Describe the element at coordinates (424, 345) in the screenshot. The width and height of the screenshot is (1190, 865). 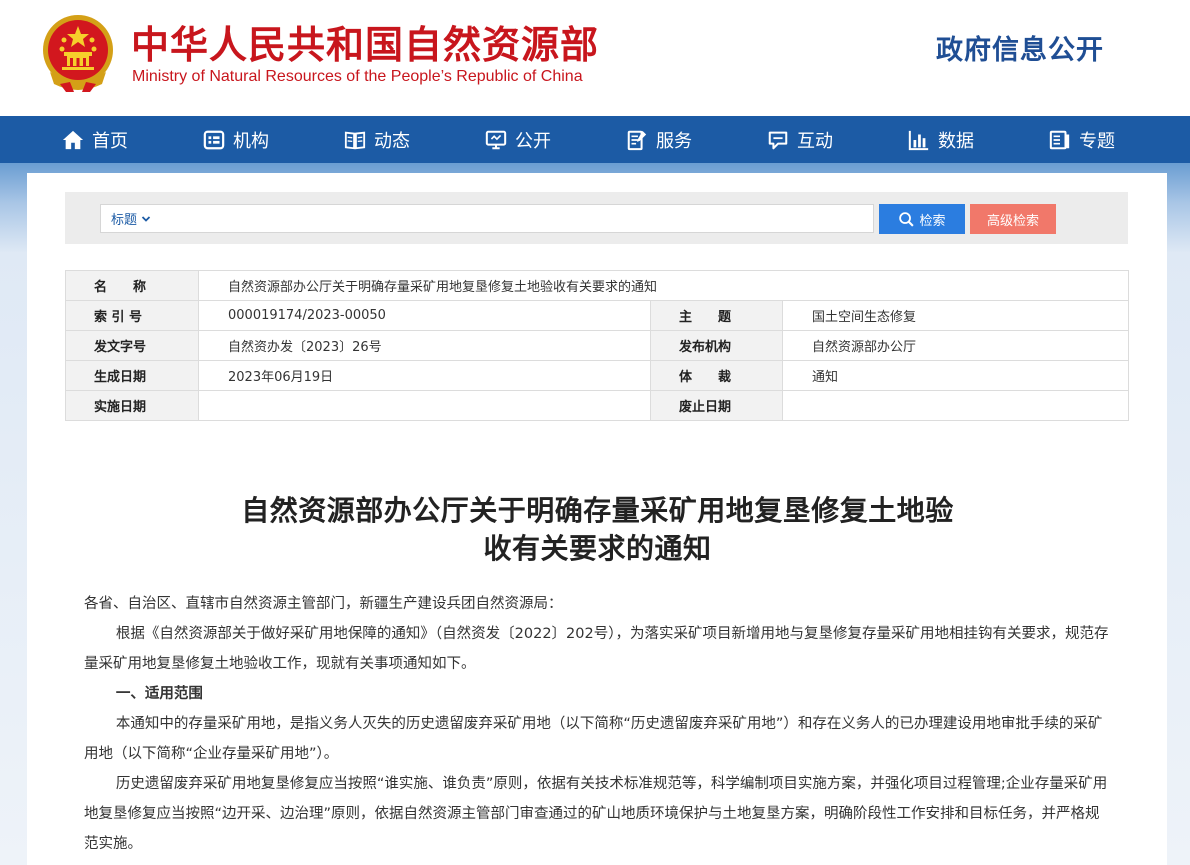
I see `docno-value: 自然资办发〔2023〕26号` at that location.